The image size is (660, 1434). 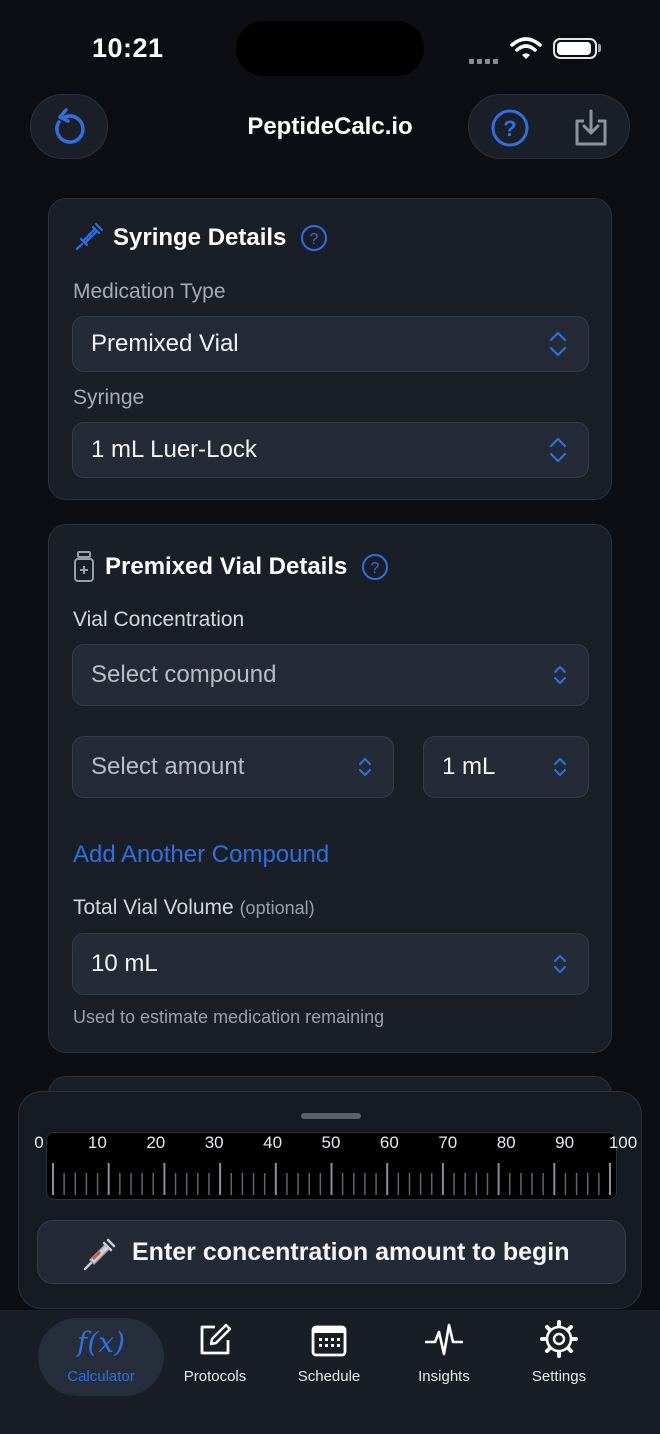 What do you see at coordinates (184, 674) in the screenshot?
I see `select-placeholder: Select compound` at bounding box center [184, 674].